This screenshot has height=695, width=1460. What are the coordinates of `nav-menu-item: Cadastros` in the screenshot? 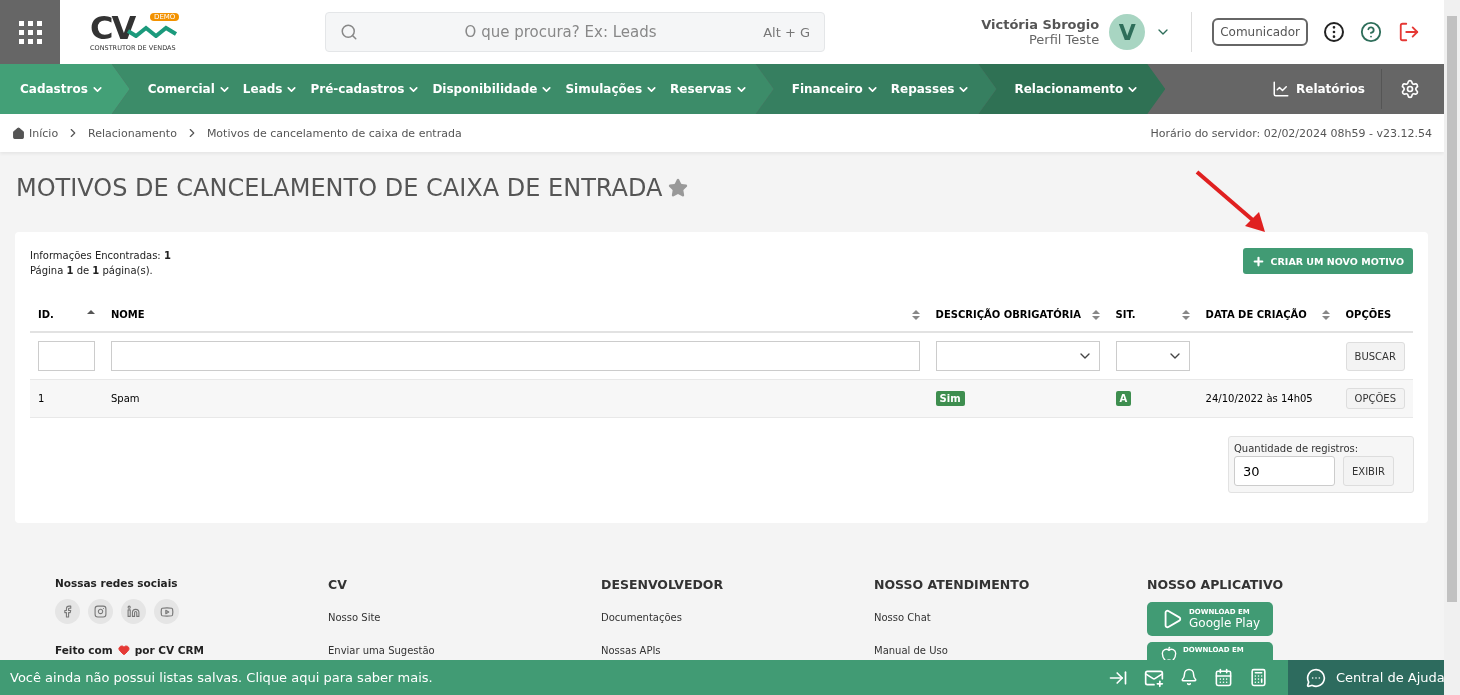 It's located at (62, 89).